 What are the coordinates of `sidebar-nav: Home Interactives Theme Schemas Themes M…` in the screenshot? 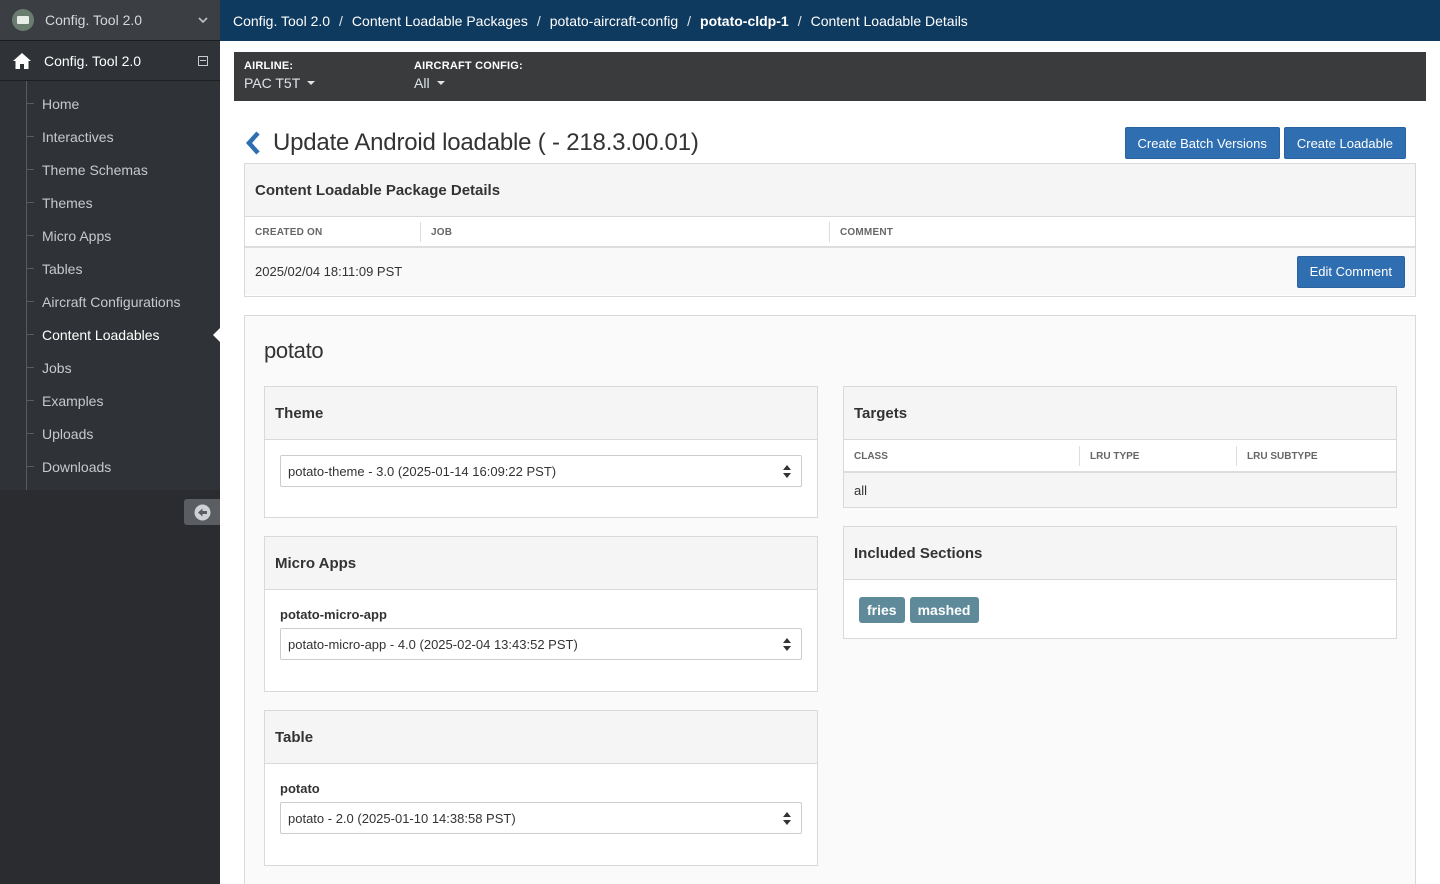 It's located at (110, 285).